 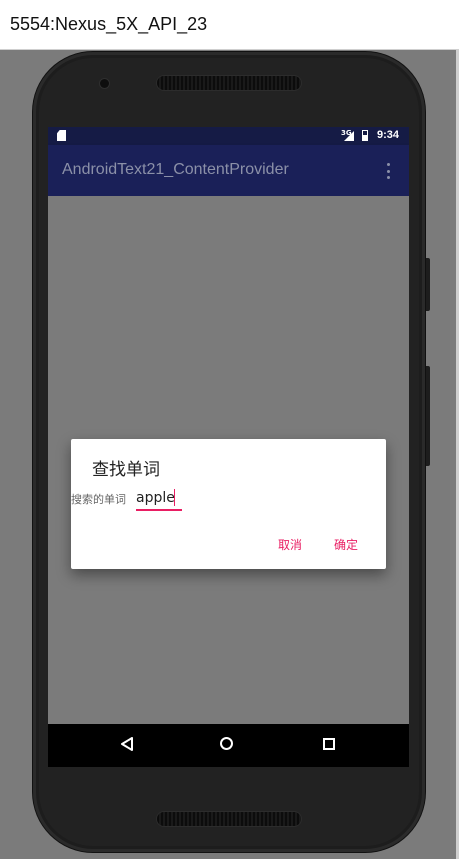 I want to click on ok-button: 确定, so click(x=346, y=544).